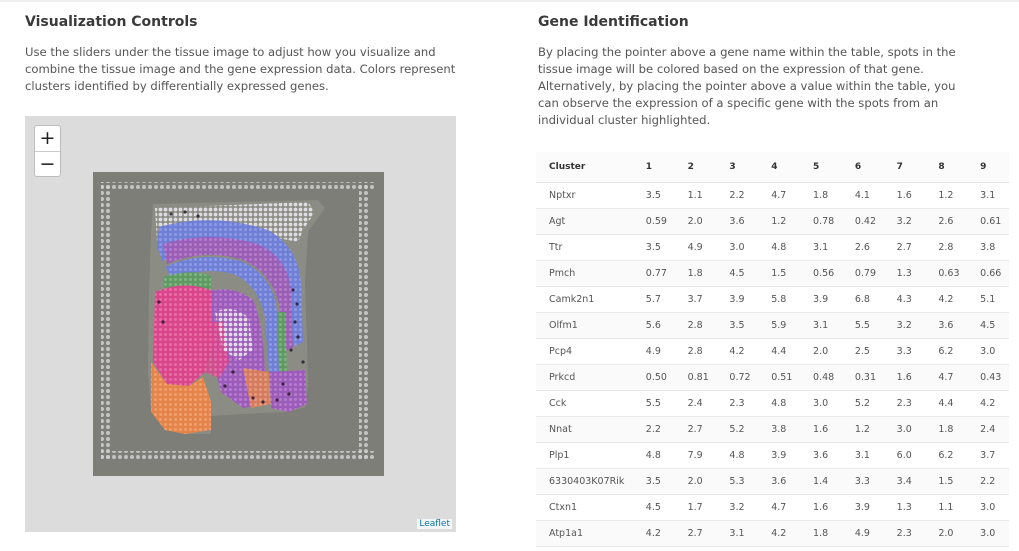  I want to click on expression-value-cell: 5.6, so click(653, 325).